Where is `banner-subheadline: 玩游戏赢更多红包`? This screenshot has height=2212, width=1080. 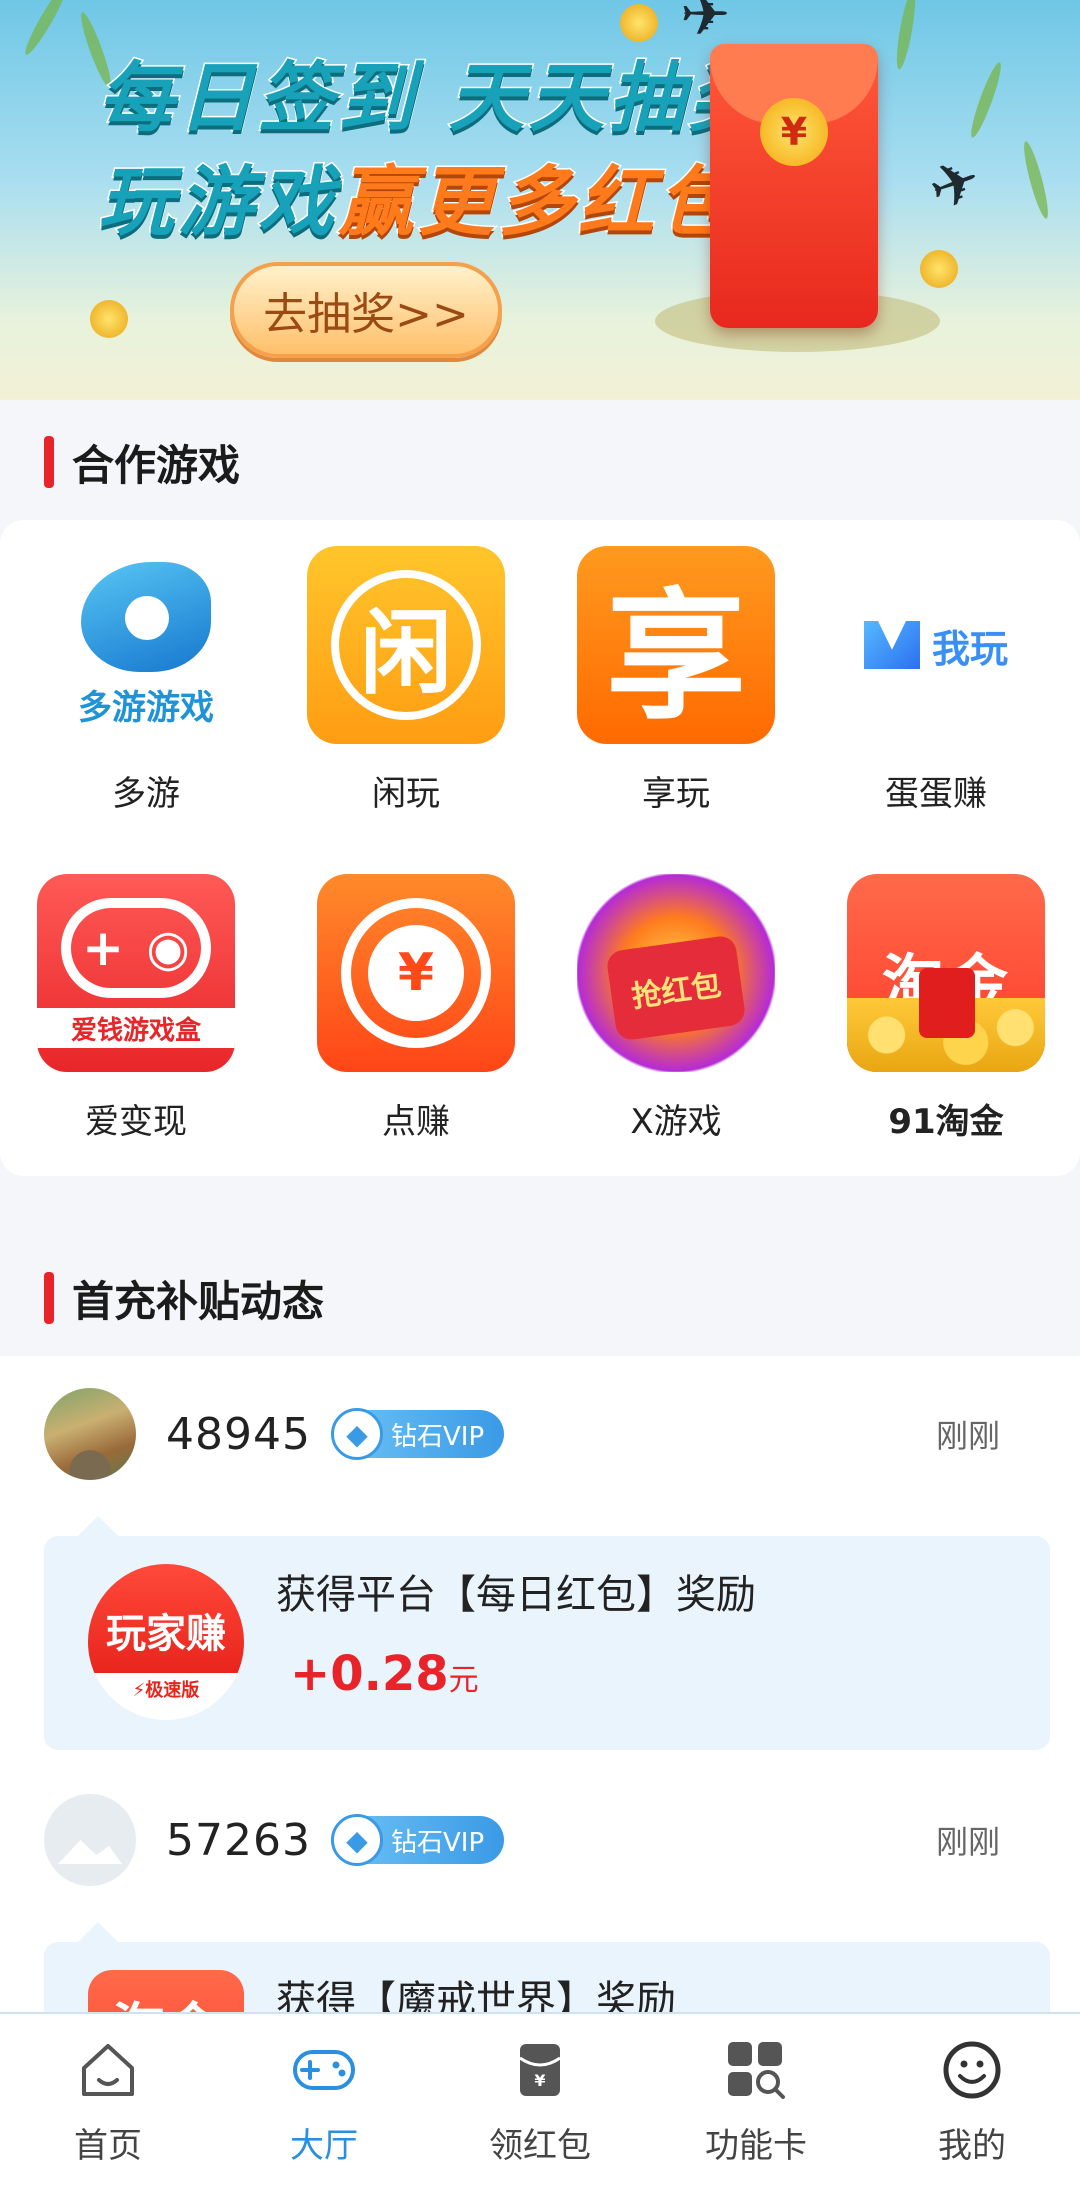
banner-subheadline: 玩游戏赢更多红包 is located at coordinates (417, 195).